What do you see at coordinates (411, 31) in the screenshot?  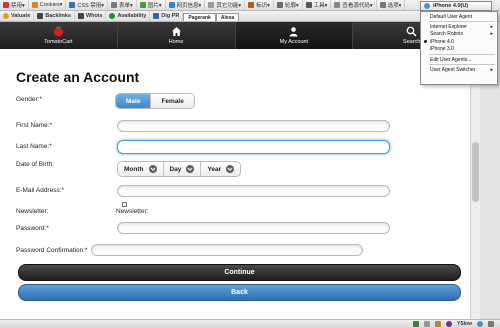 I see `search-icon` at bounding box center [411, 31].